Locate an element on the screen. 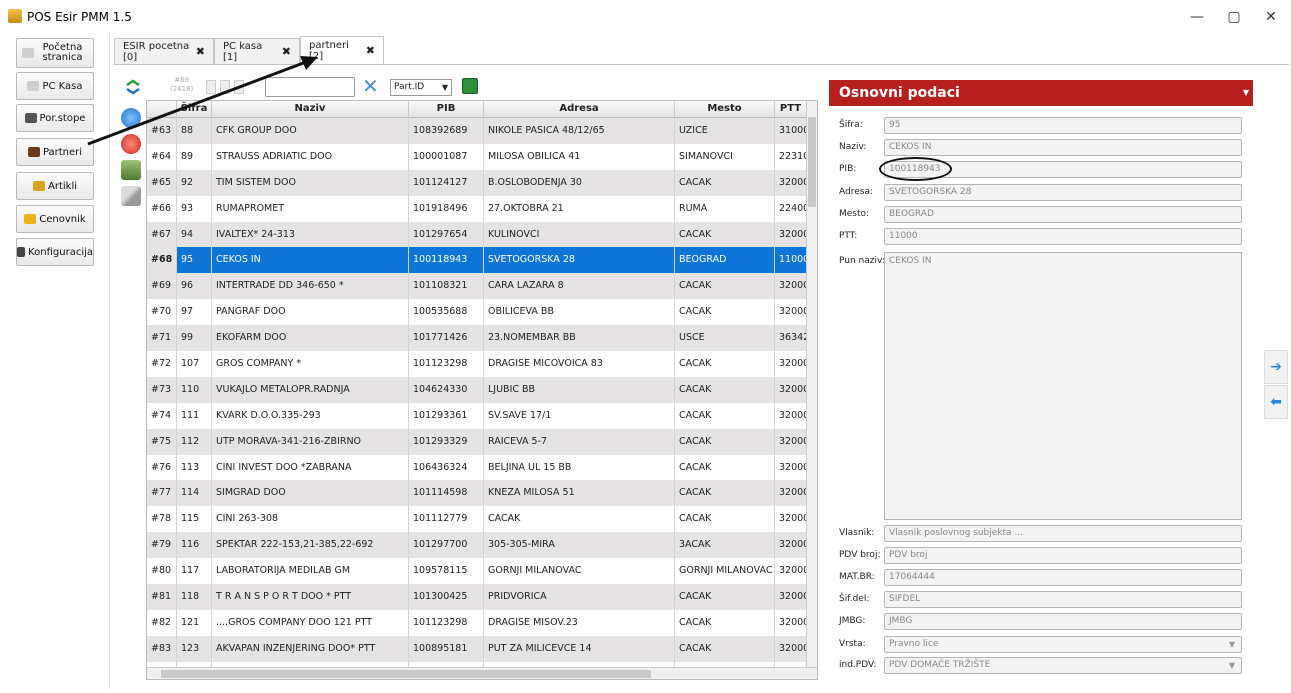 This screenshot has width=1291, height=693. field-input: 11000 is located at coordinates (1063, 236).